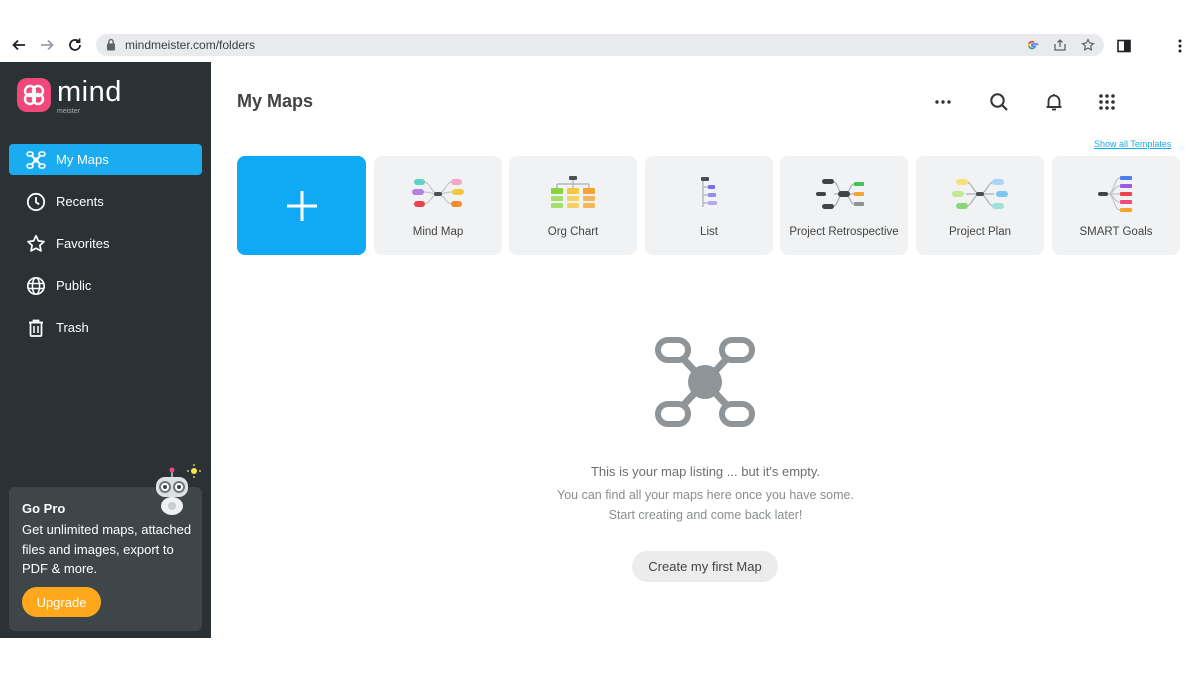 This screenshot has height=675, width=1200. Describe the element at coordinates (980, 194) in the screenshot. I see `project-plan-thumbnail-icon` at that location.